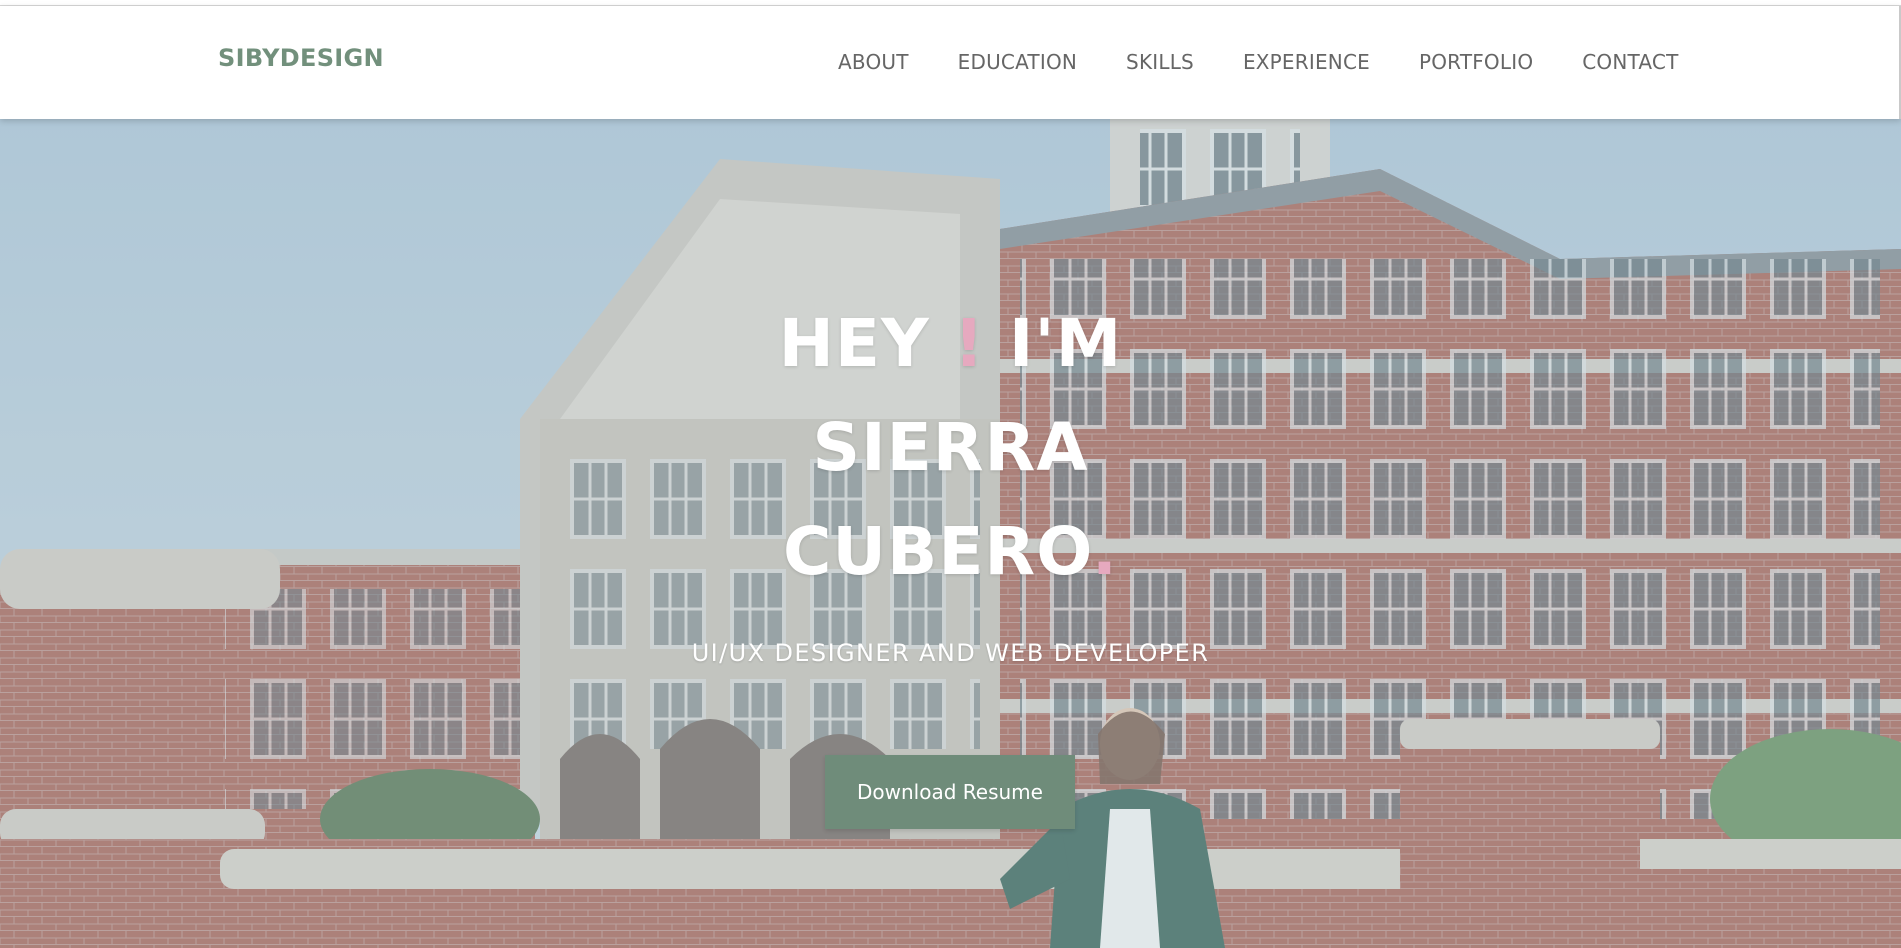 The height and width of the screenshot is (948, 1901). I want to click on nav-contact-link: CONTACT, so click(1630, 62).